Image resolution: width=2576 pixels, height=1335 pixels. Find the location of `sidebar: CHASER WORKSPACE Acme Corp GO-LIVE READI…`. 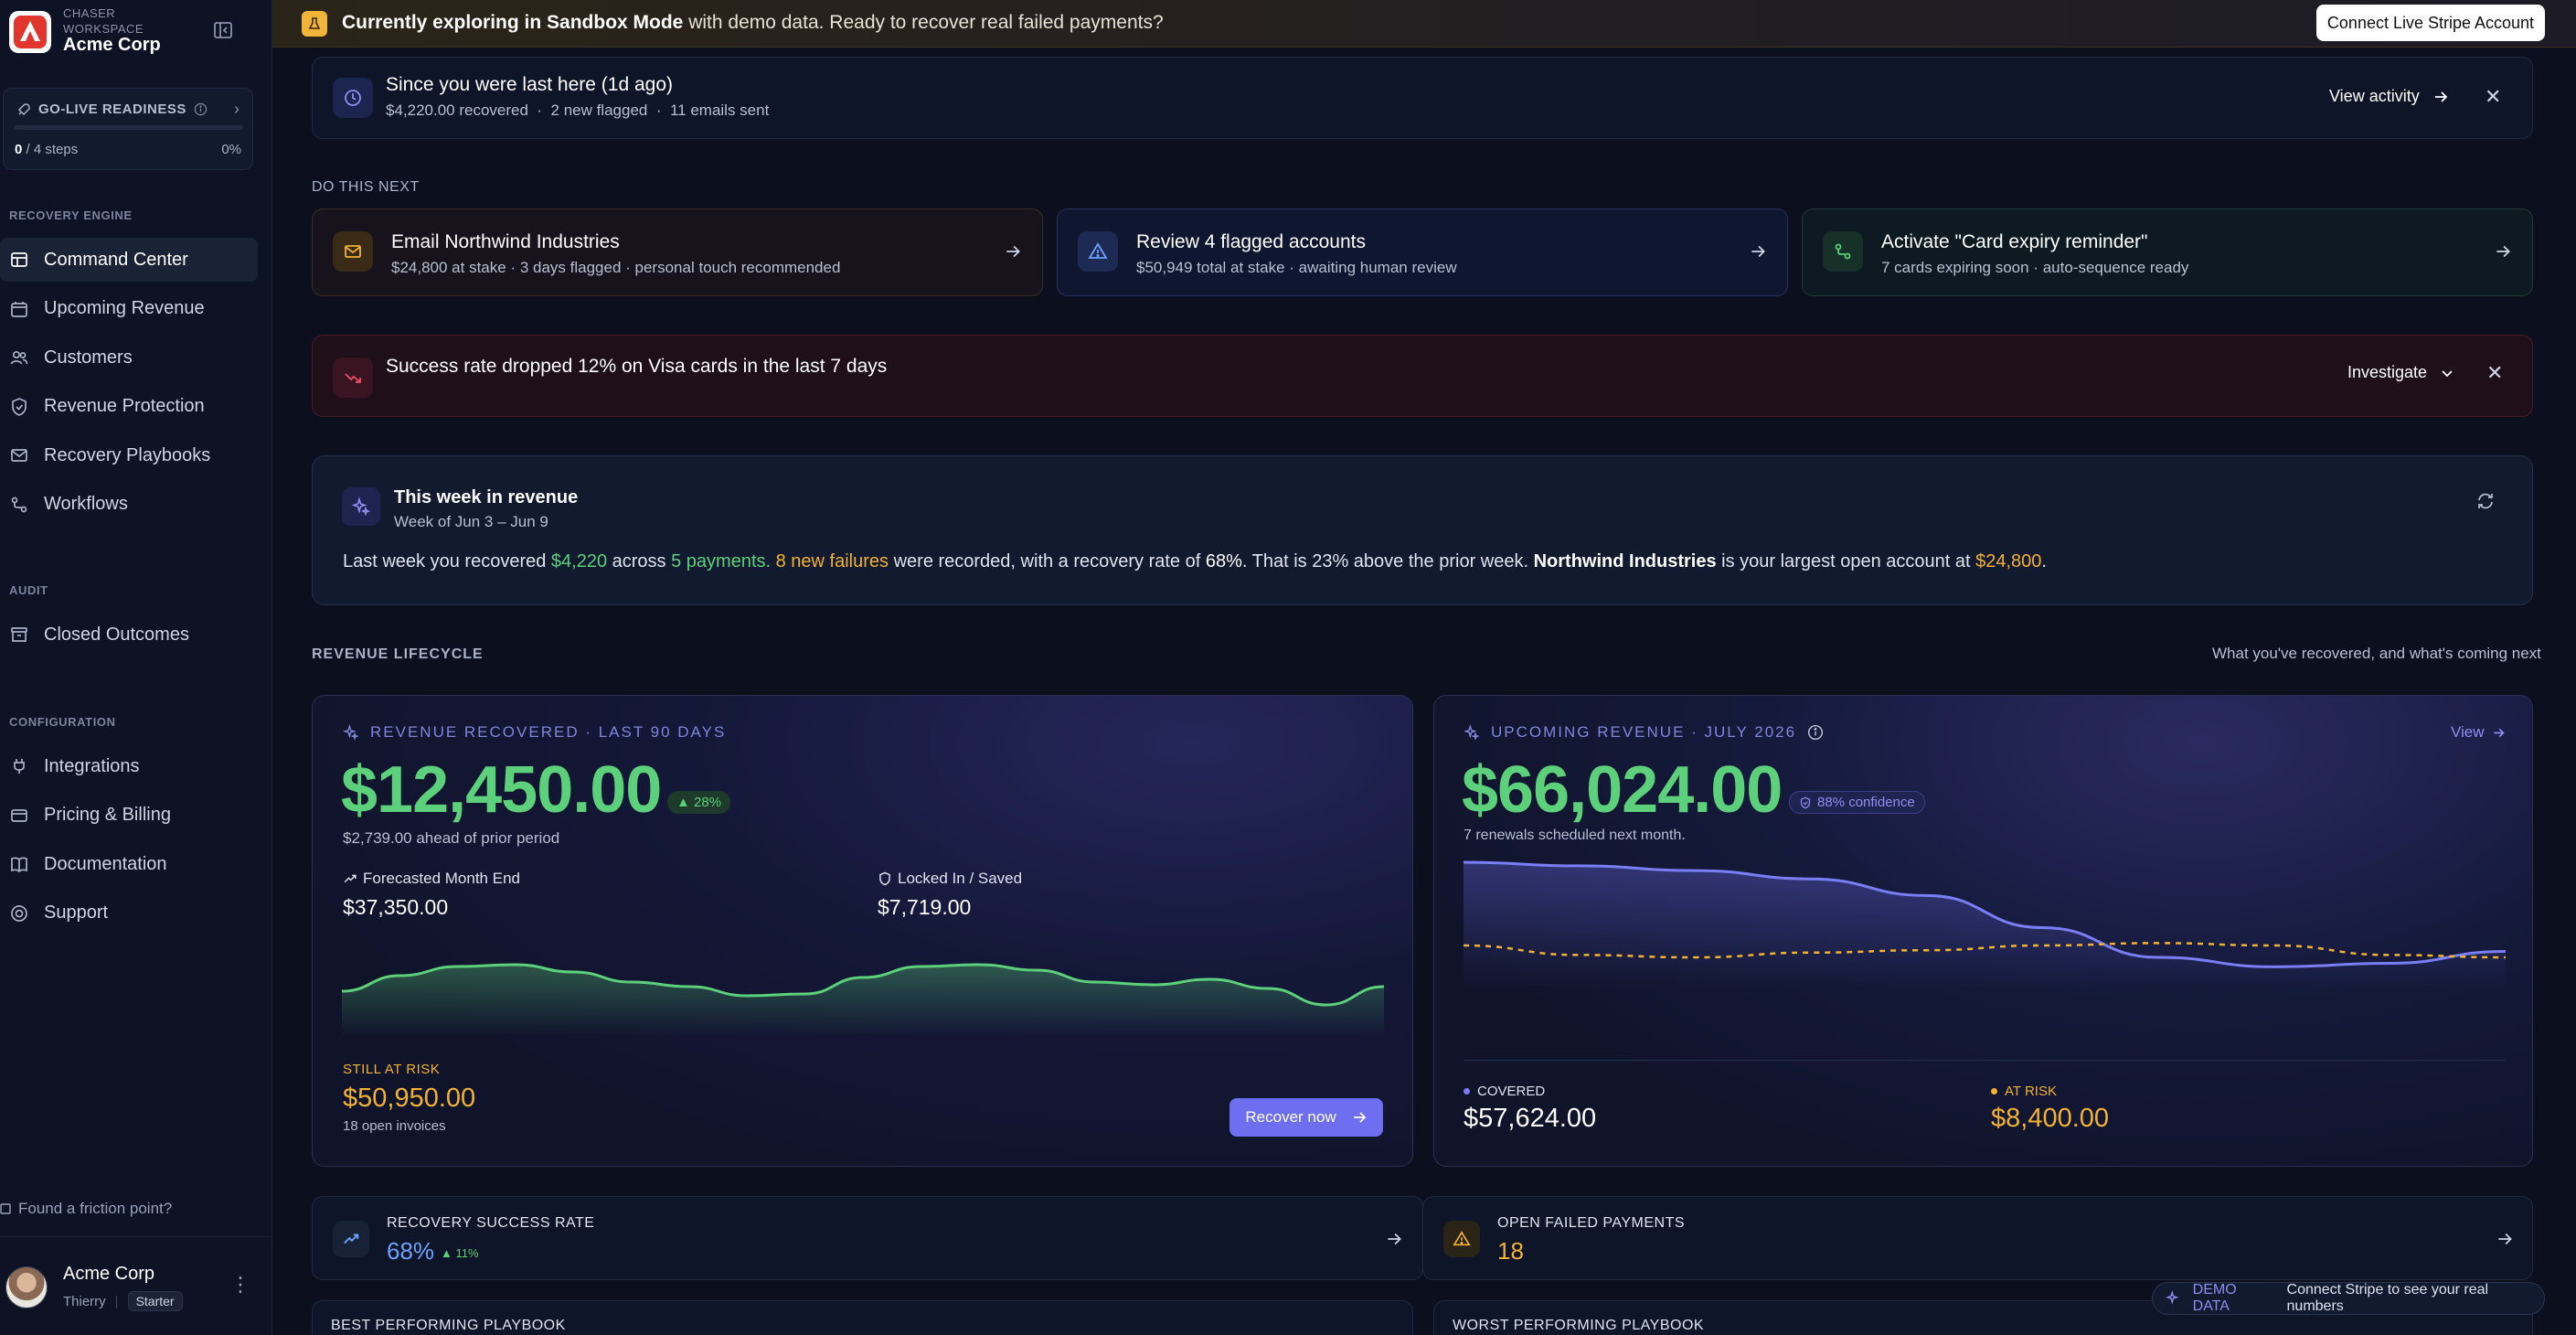

sidebar: CHASER WORKSPACE Acme Corp GO-LIVE READI… is located at coordinates (136, 667).